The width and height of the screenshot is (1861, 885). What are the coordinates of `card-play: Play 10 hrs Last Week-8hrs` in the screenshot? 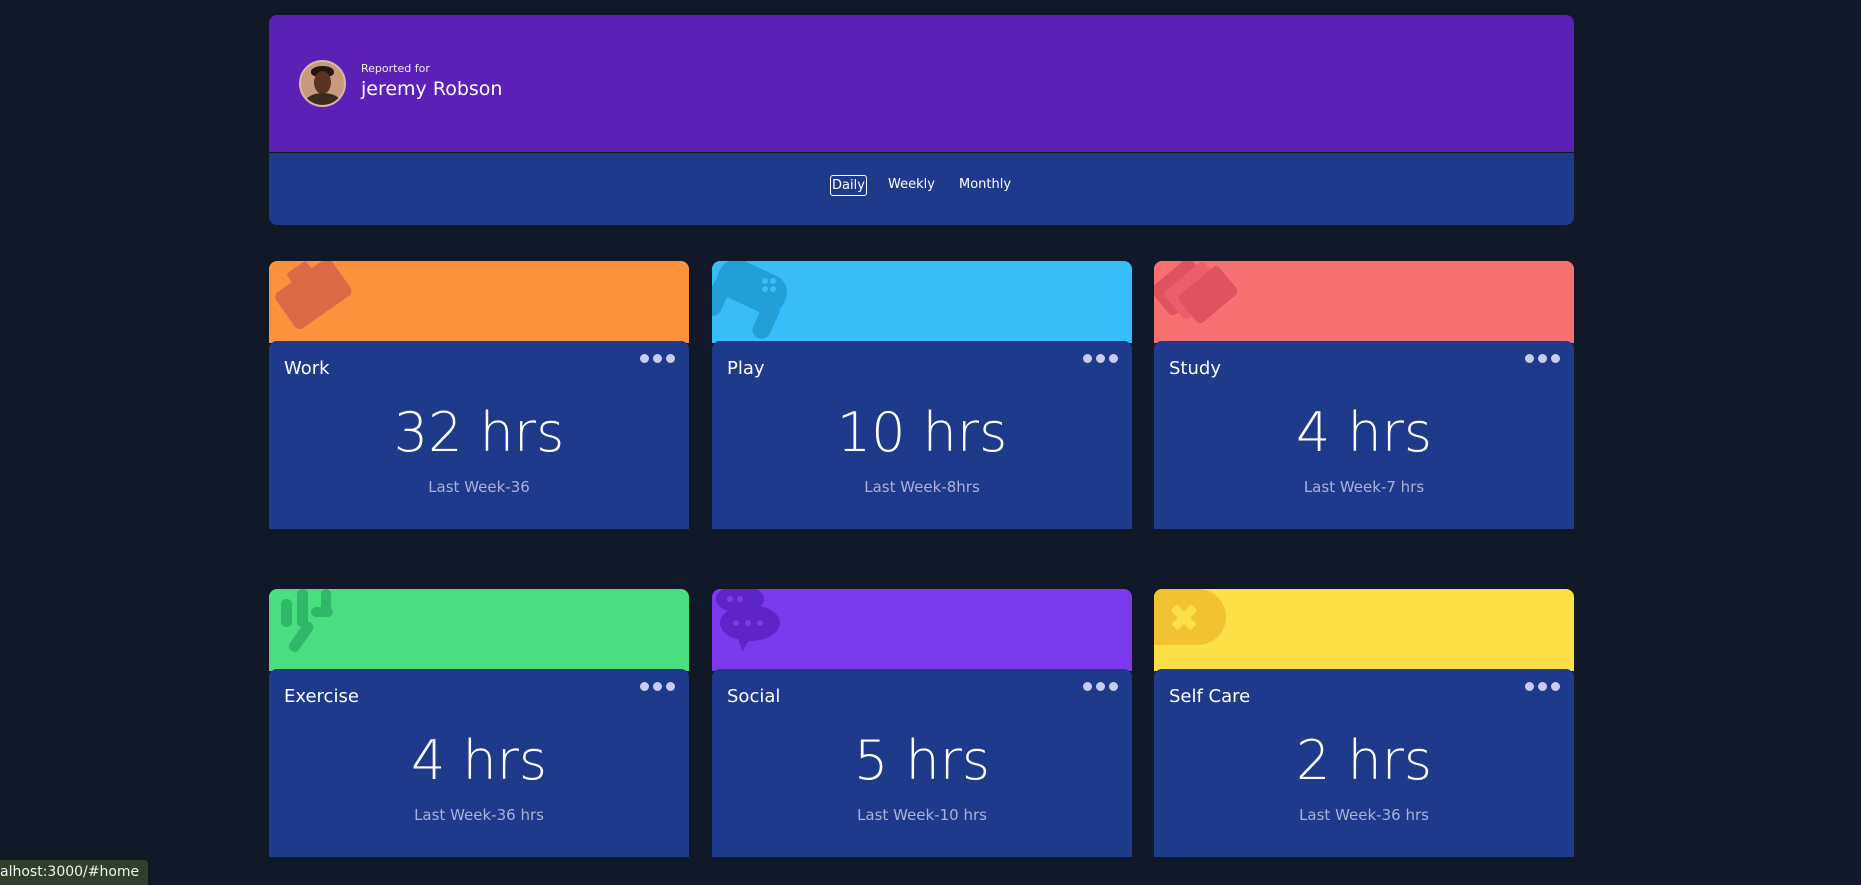 It's located at (922, 395).